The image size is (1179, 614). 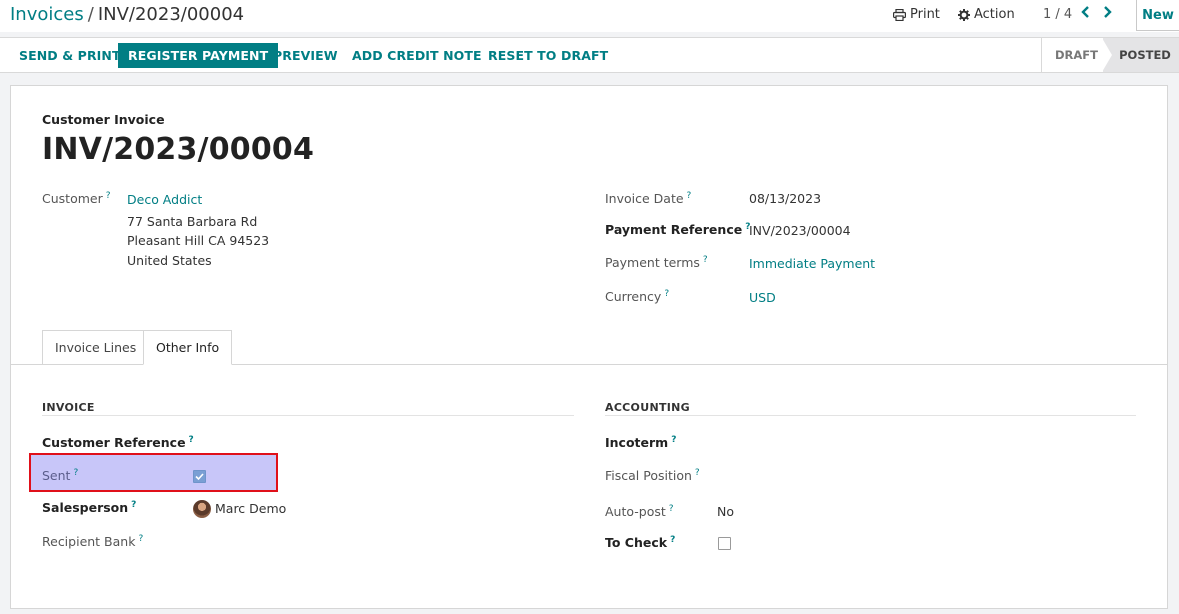 What do you see at coordinates (103, 119) in the screenshot?
I see `document-kind: Customer Invoice` at bounding box center [103, 119].